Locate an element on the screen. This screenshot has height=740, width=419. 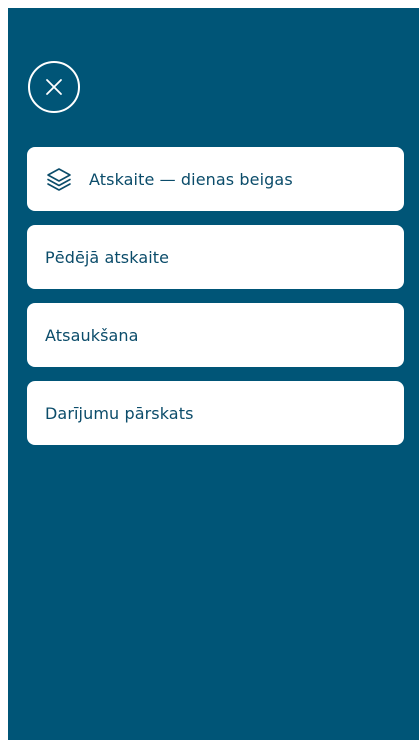
menu-item-transaction-overview: Darījumu pārskats is located at coordinates (215, 413).